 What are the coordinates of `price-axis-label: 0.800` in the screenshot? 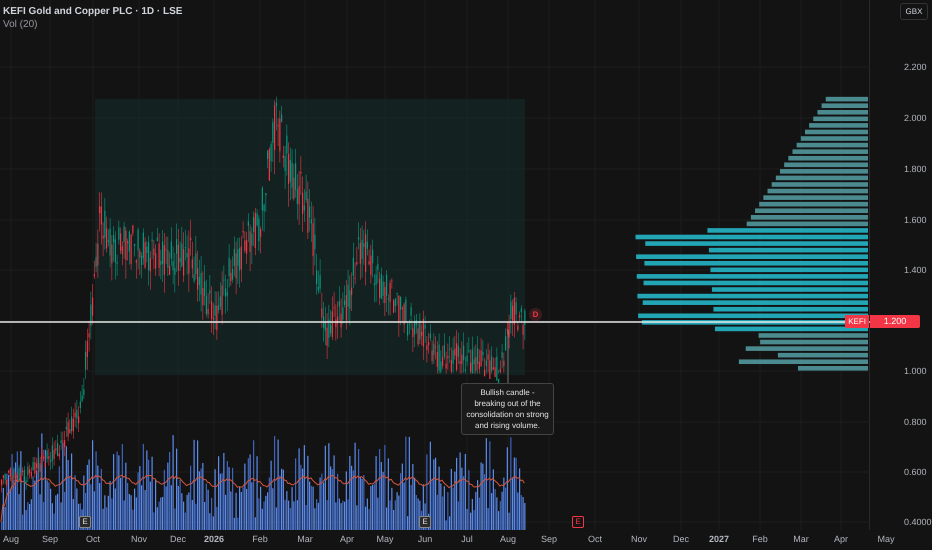 It's located at (915, 422).